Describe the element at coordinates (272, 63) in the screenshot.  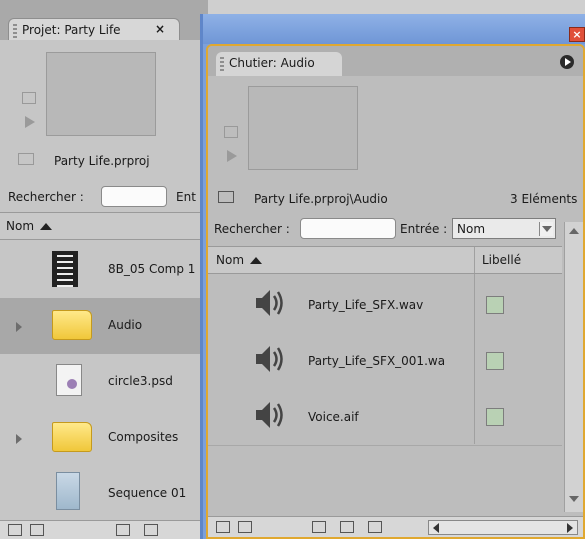
I see `bin-tab-label: Chutier: Audio` at that location.